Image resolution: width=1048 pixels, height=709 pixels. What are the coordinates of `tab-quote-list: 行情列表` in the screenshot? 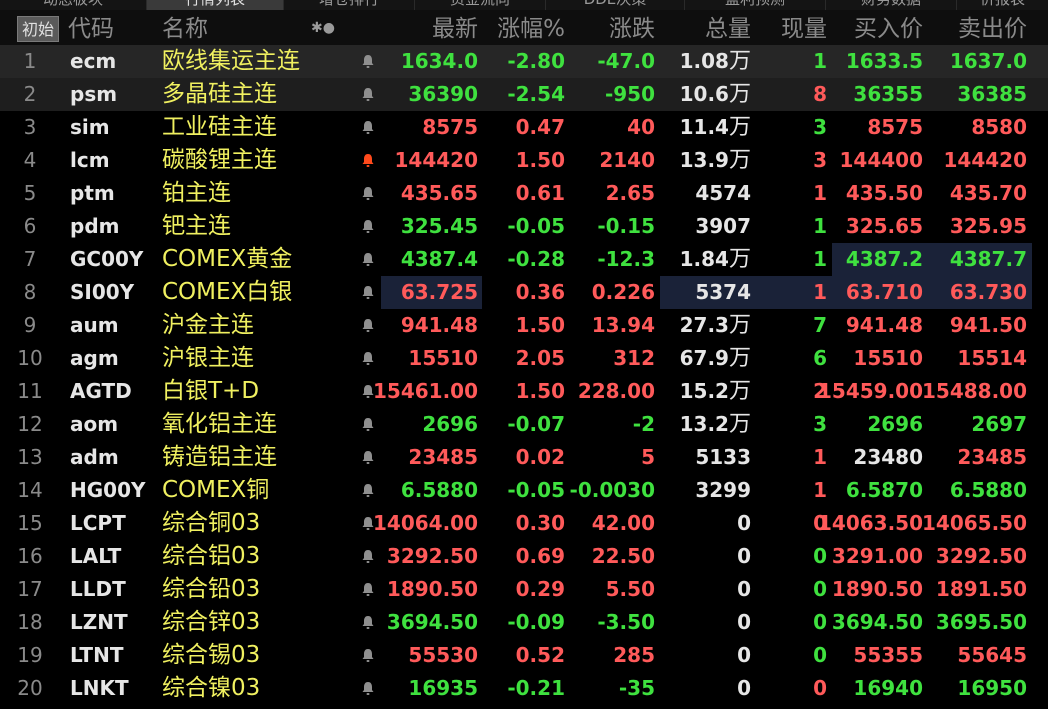 It's located at (215, 5).